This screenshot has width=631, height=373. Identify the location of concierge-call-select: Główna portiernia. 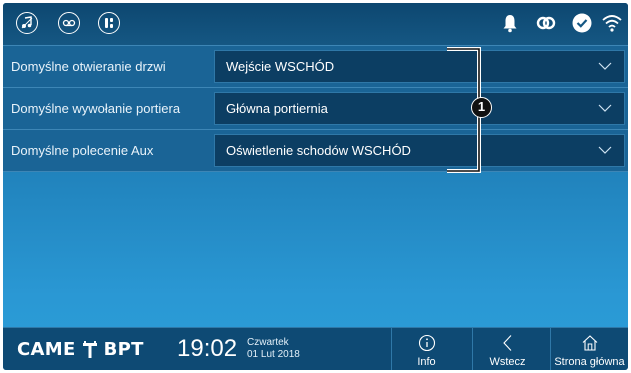
(419, 108).